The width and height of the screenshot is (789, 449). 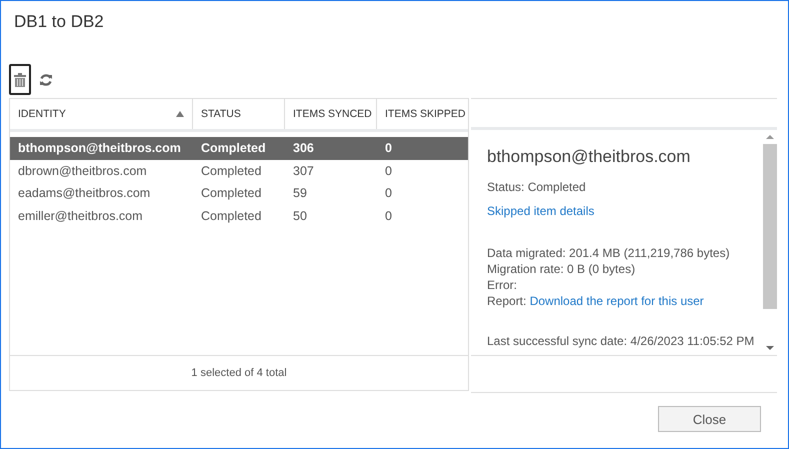 I want to click on table-row: bthompson@theitbros.com Completed 306 0, so click(x=239, y=148).